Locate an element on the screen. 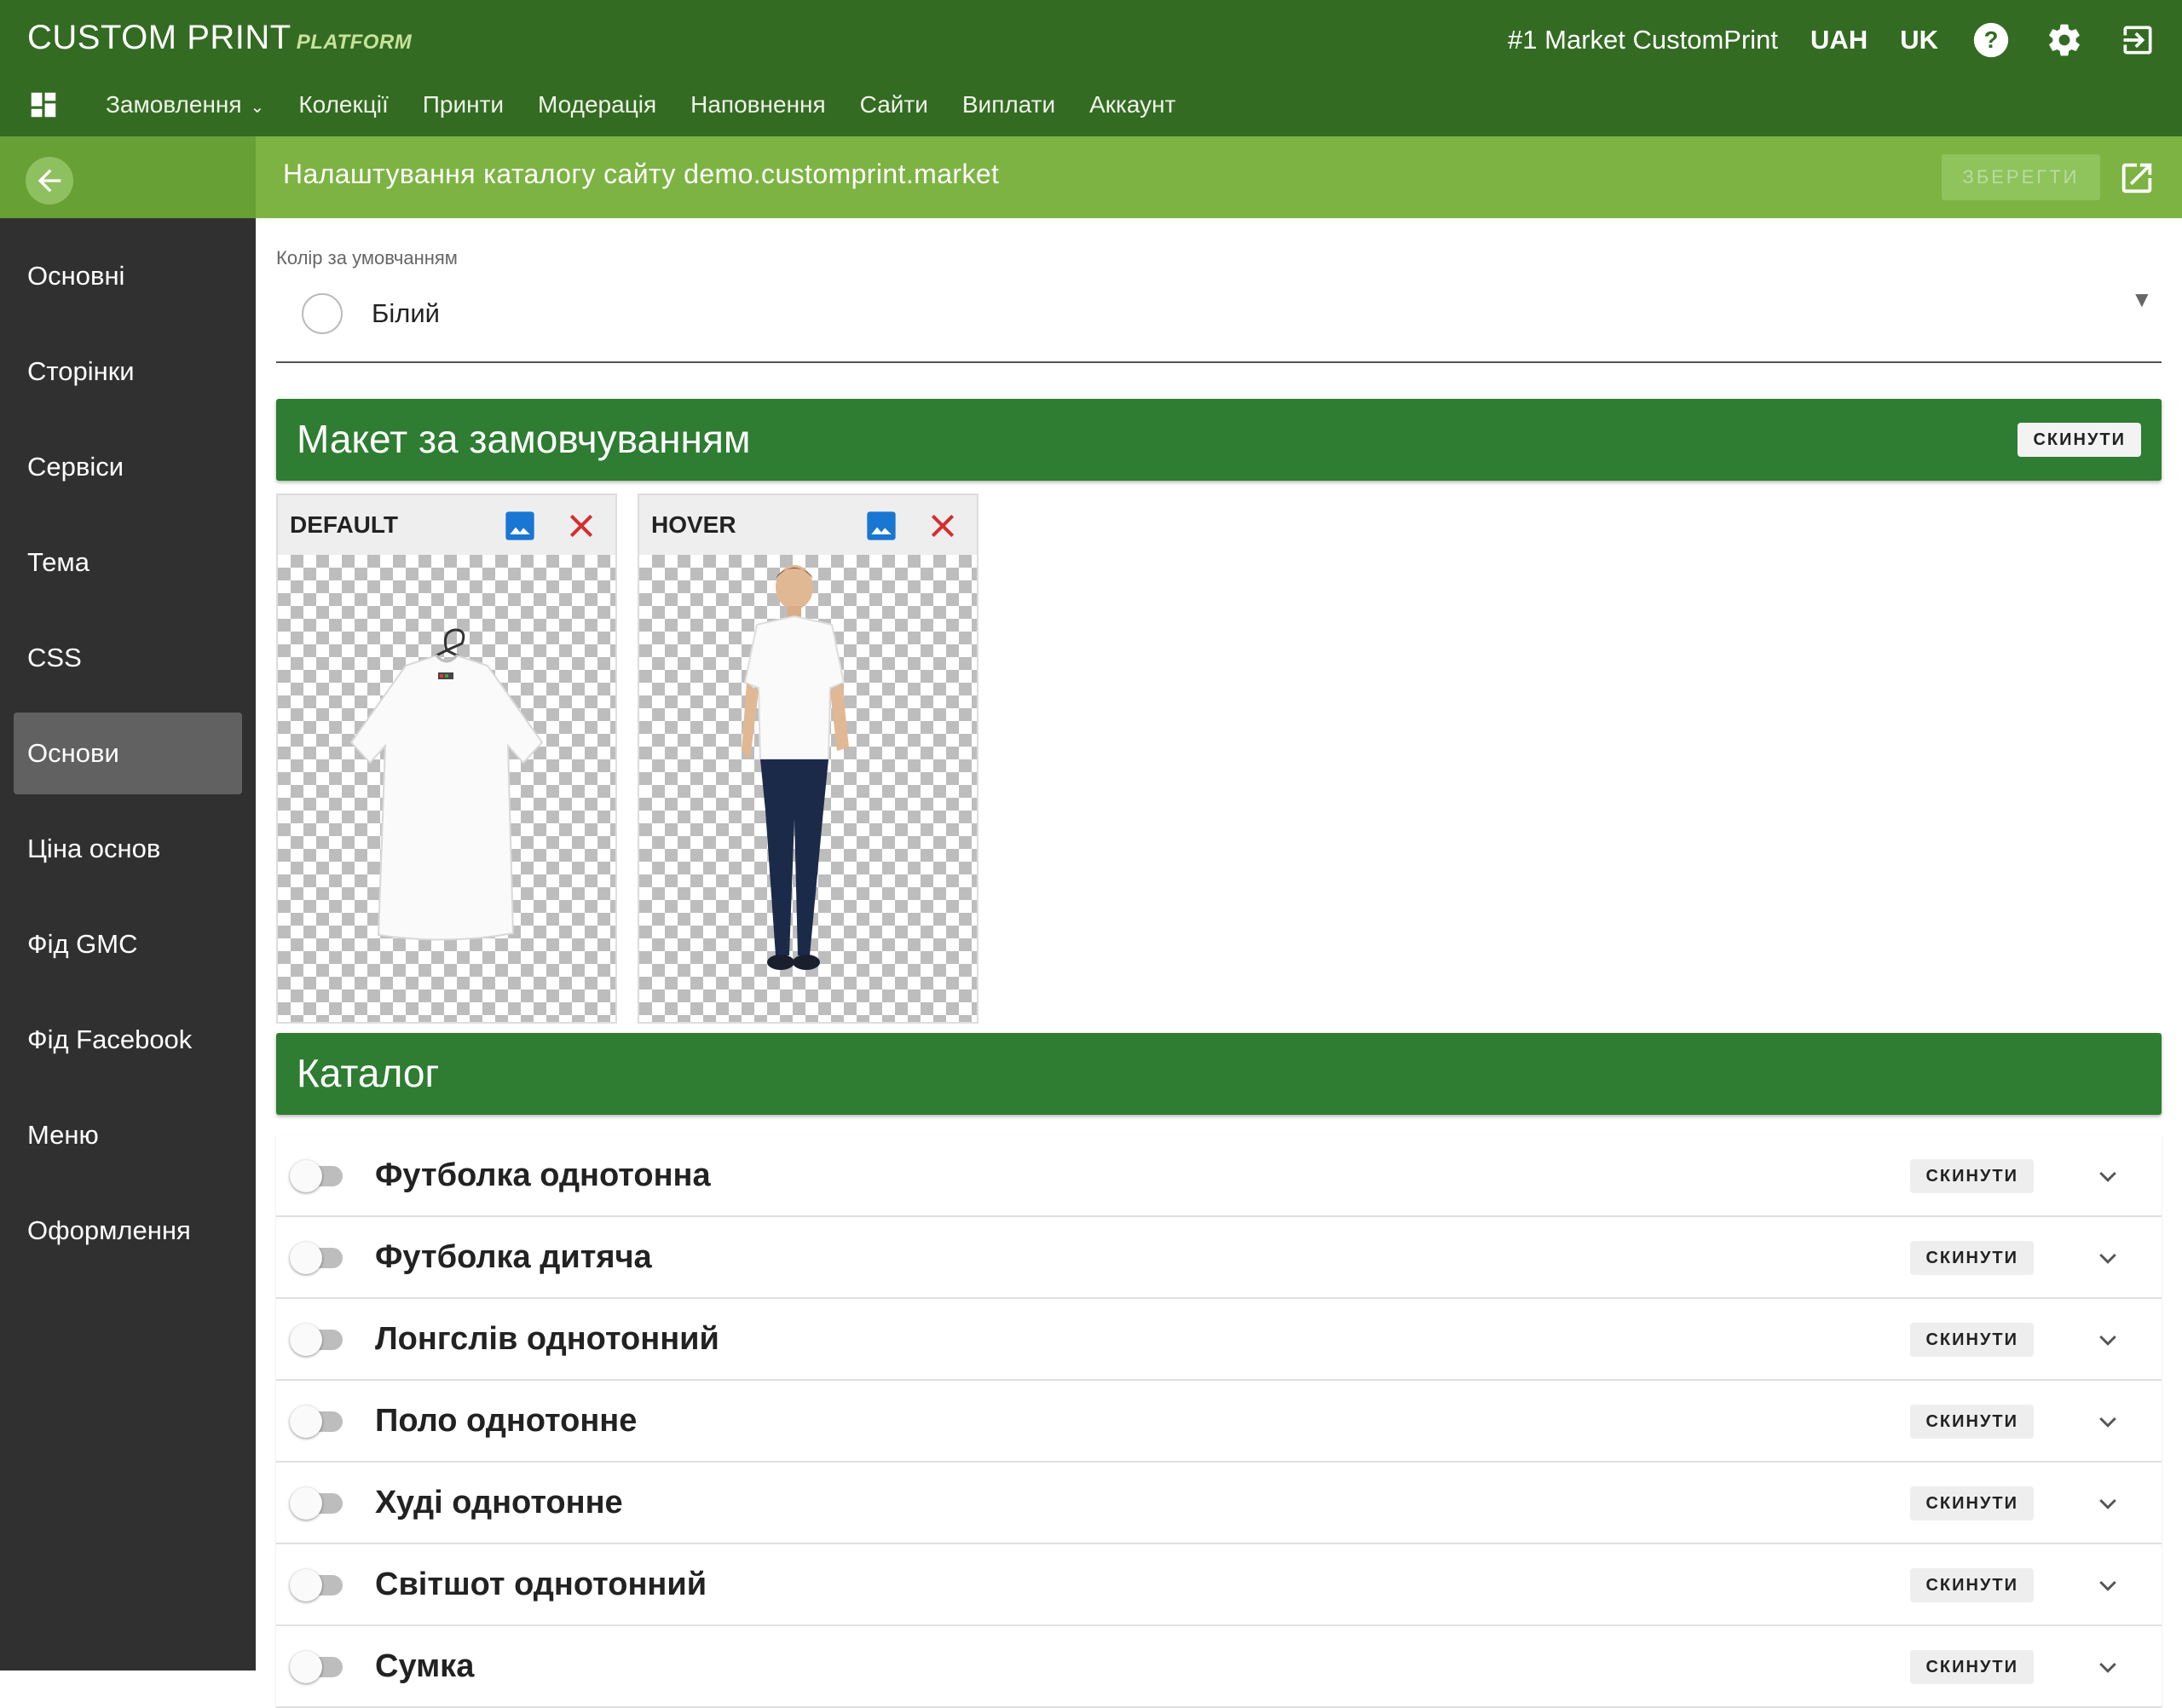 The image size is (2182, 1708). default-image-card: DEFAULT is located at coordinates (446, 758).